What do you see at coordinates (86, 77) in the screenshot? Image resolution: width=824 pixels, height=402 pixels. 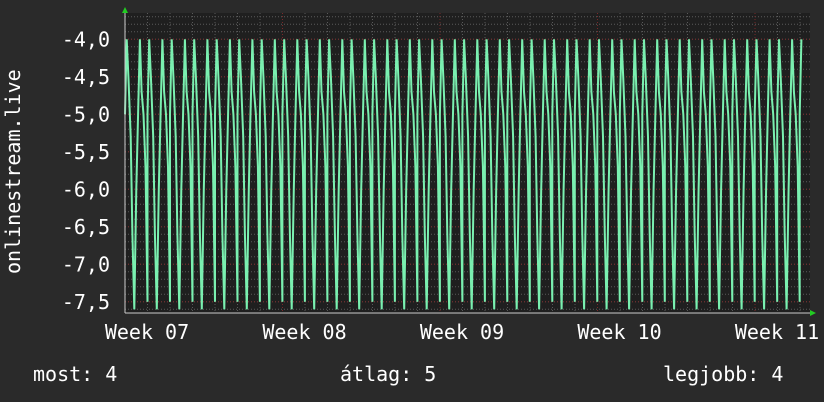 I see `y-tick-label: -4,5` at bounding box center [86, 77].